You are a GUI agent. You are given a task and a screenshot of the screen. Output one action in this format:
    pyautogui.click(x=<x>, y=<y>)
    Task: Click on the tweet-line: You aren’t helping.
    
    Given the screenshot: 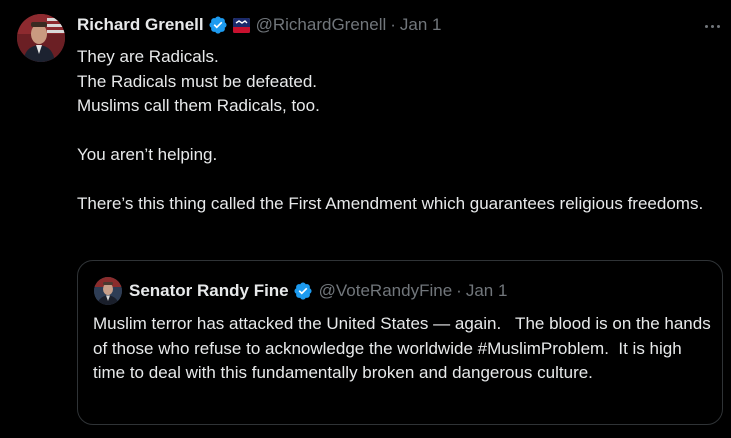 What is the action you would take?
    pyautogui.click(x=147, y=154)
    